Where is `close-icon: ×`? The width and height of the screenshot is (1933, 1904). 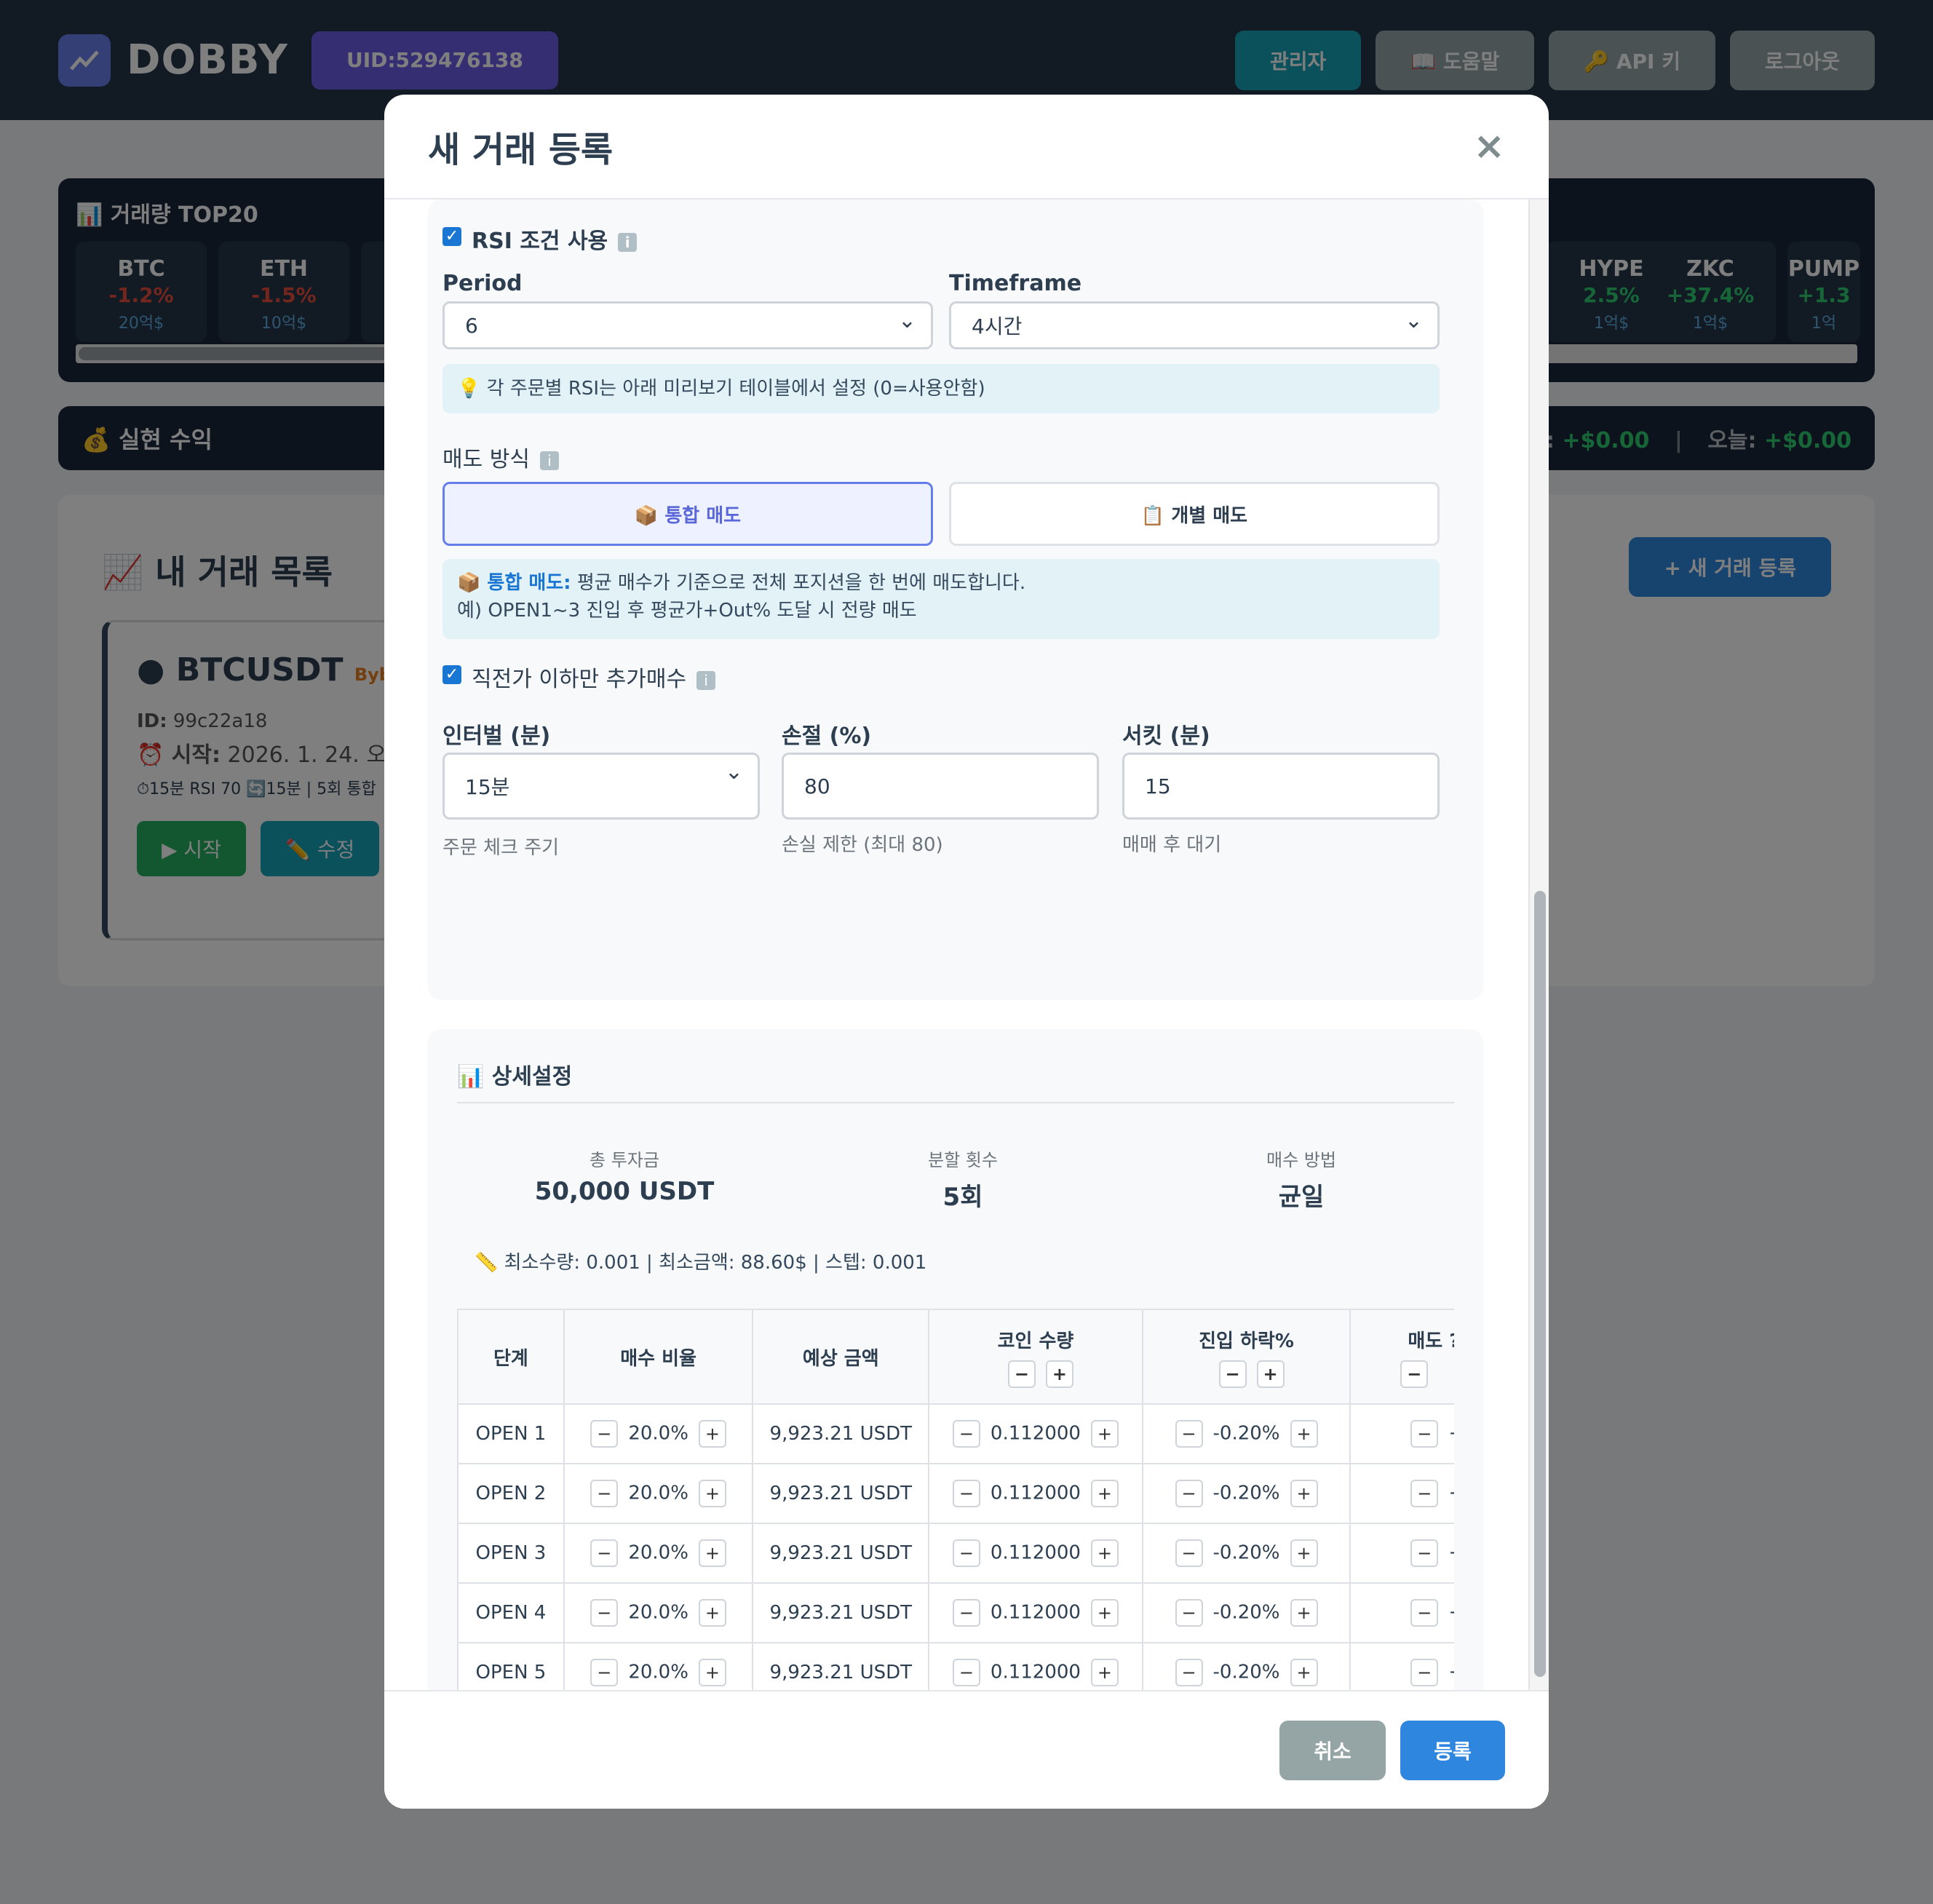 close-icon: × is located at coordinates (1489, 146).